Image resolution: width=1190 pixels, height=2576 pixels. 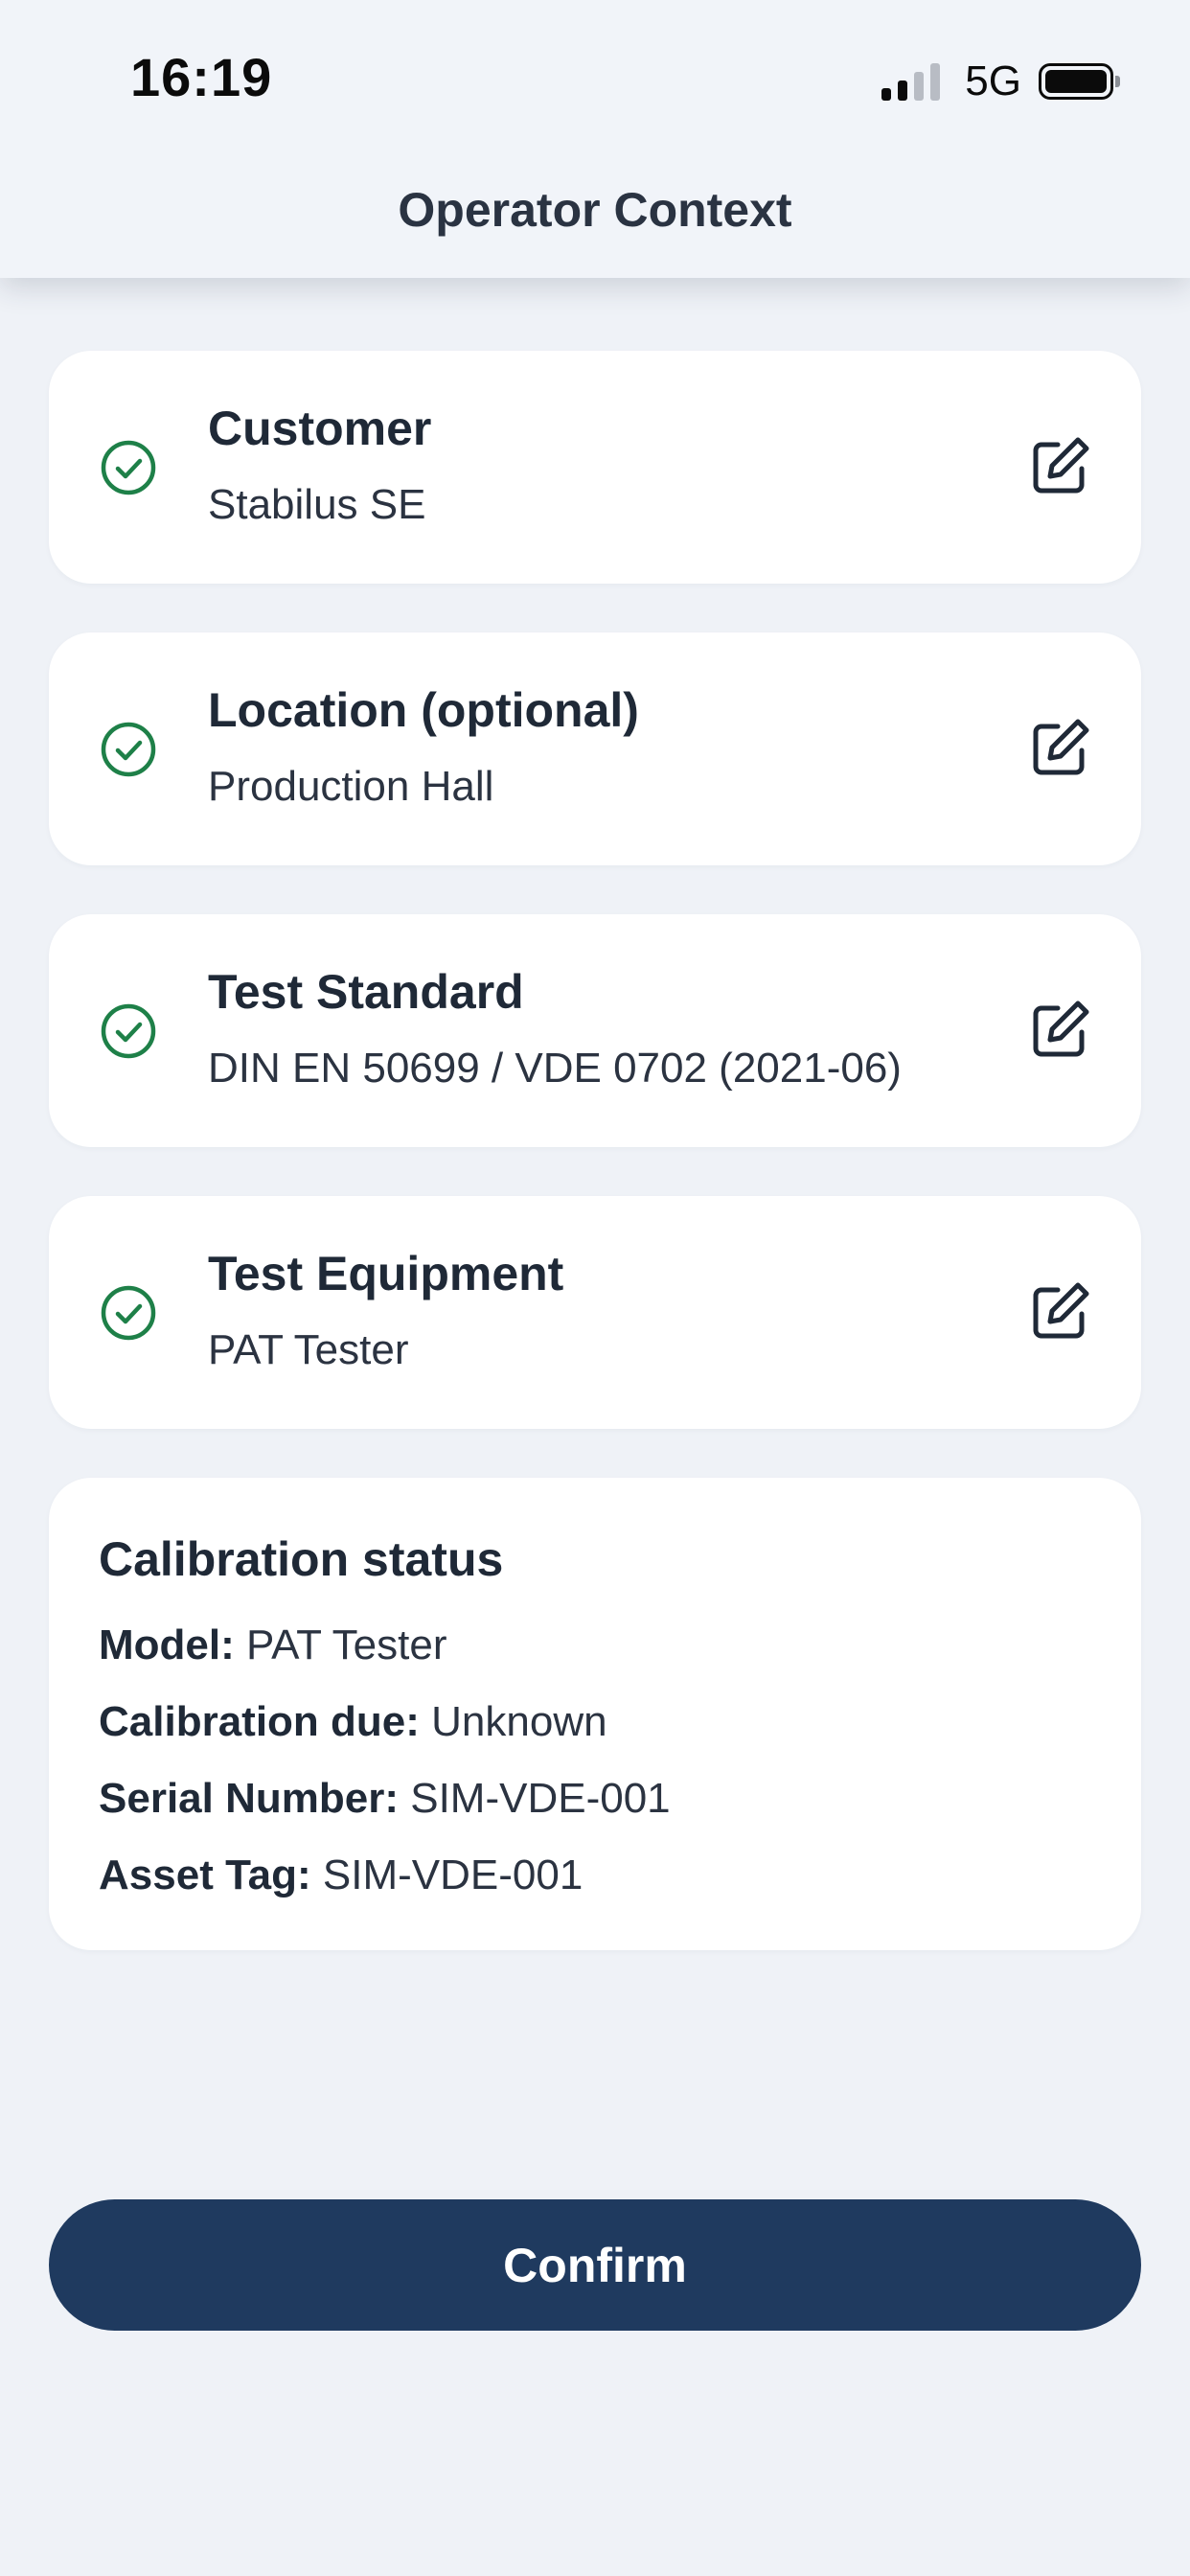 What do you see at coordinates (172, 1645) in the screenshot?
I see `calibration-row-label: Model:` at bounding box center [172, 1645].